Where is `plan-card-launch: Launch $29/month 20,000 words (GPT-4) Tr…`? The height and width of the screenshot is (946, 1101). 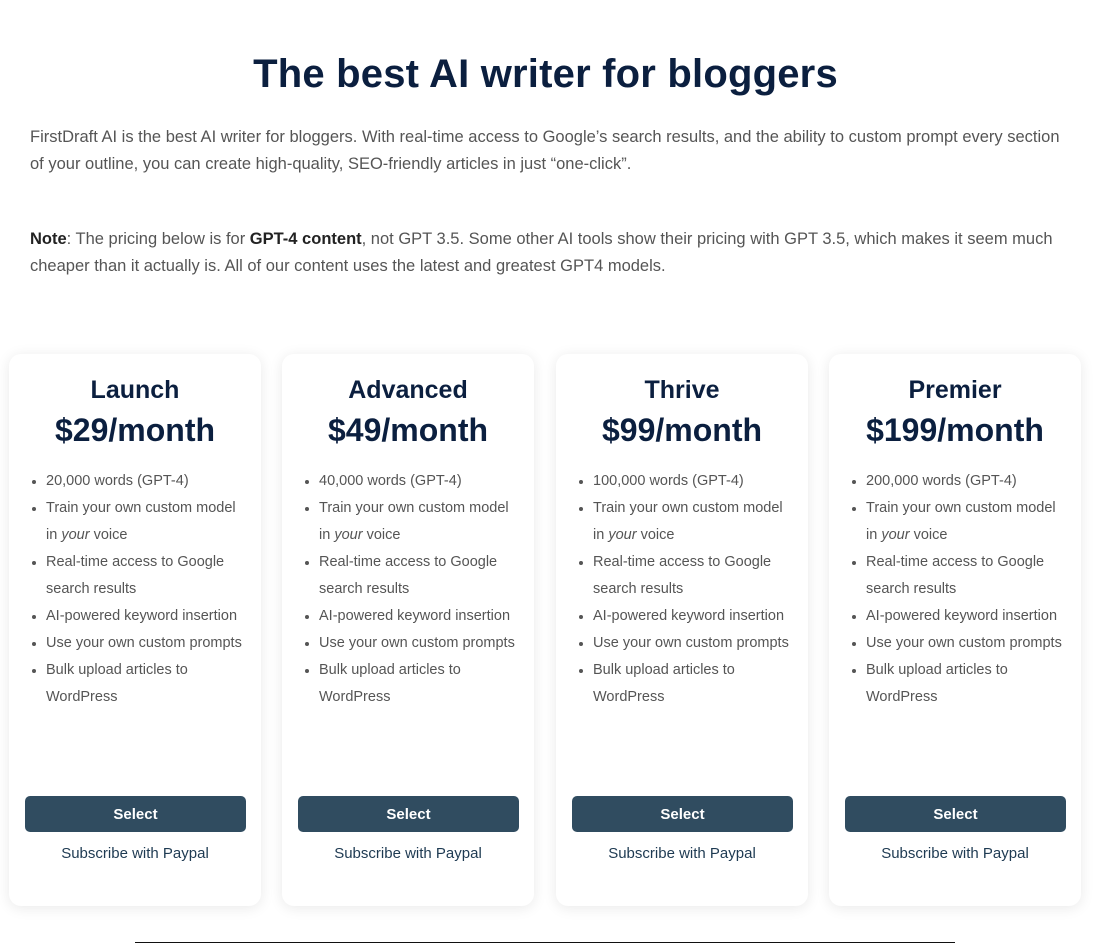
plan-card-launch: Launch $29/month 20,000 words (GPT-4) Tr… is located at coordinates (135, 630).